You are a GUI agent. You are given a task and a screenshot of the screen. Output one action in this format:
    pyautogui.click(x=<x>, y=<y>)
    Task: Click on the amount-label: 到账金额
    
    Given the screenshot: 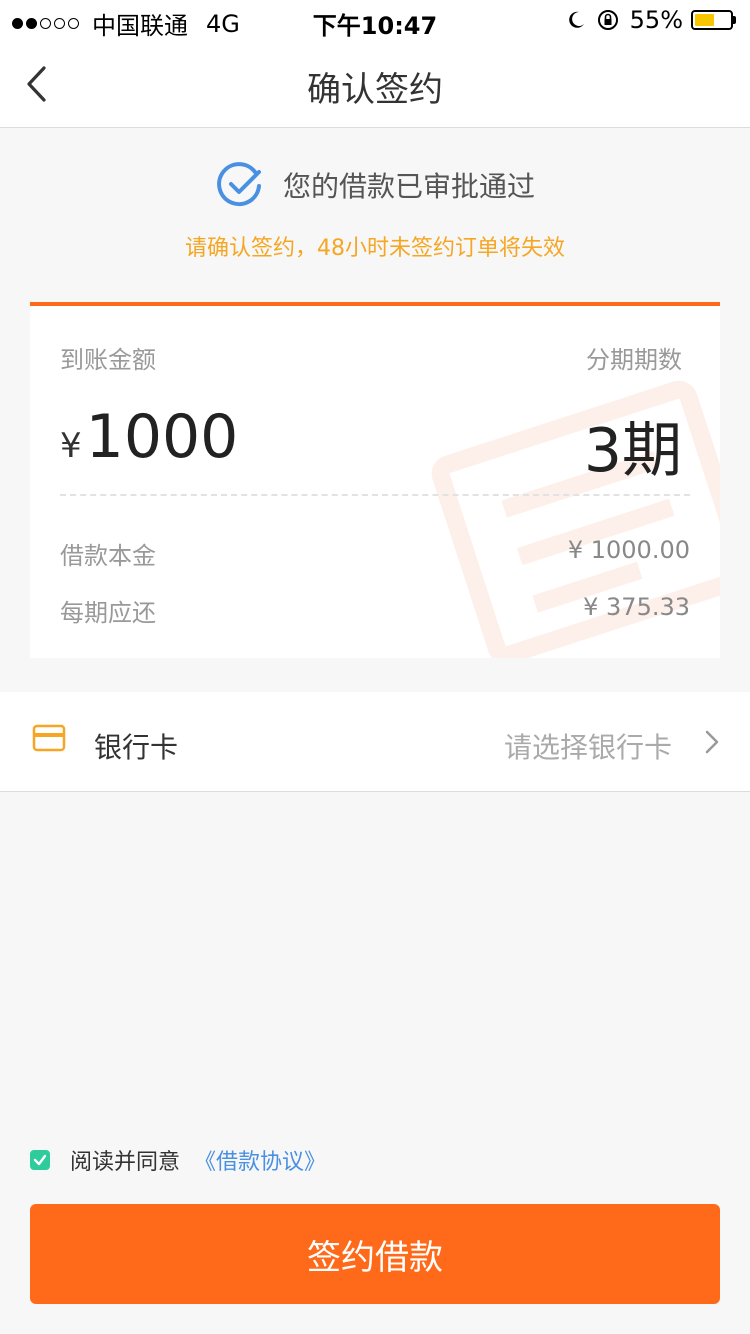 What is the action you would take?
    pyautogui.click(x=108, y=360)
    